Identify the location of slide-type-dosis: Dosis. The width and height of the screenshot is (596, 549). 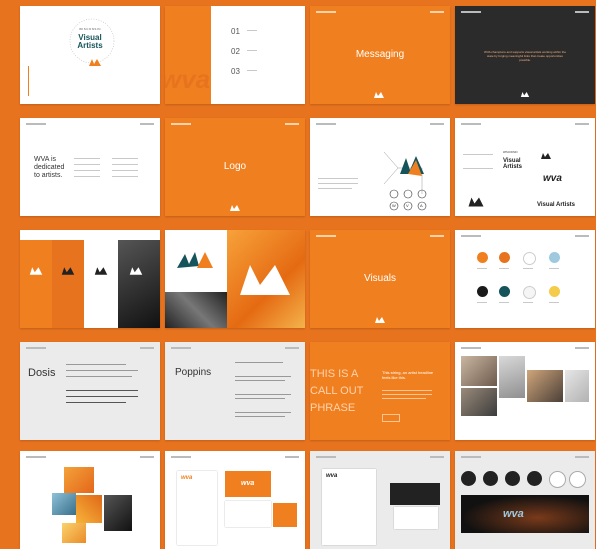
(90, 391).